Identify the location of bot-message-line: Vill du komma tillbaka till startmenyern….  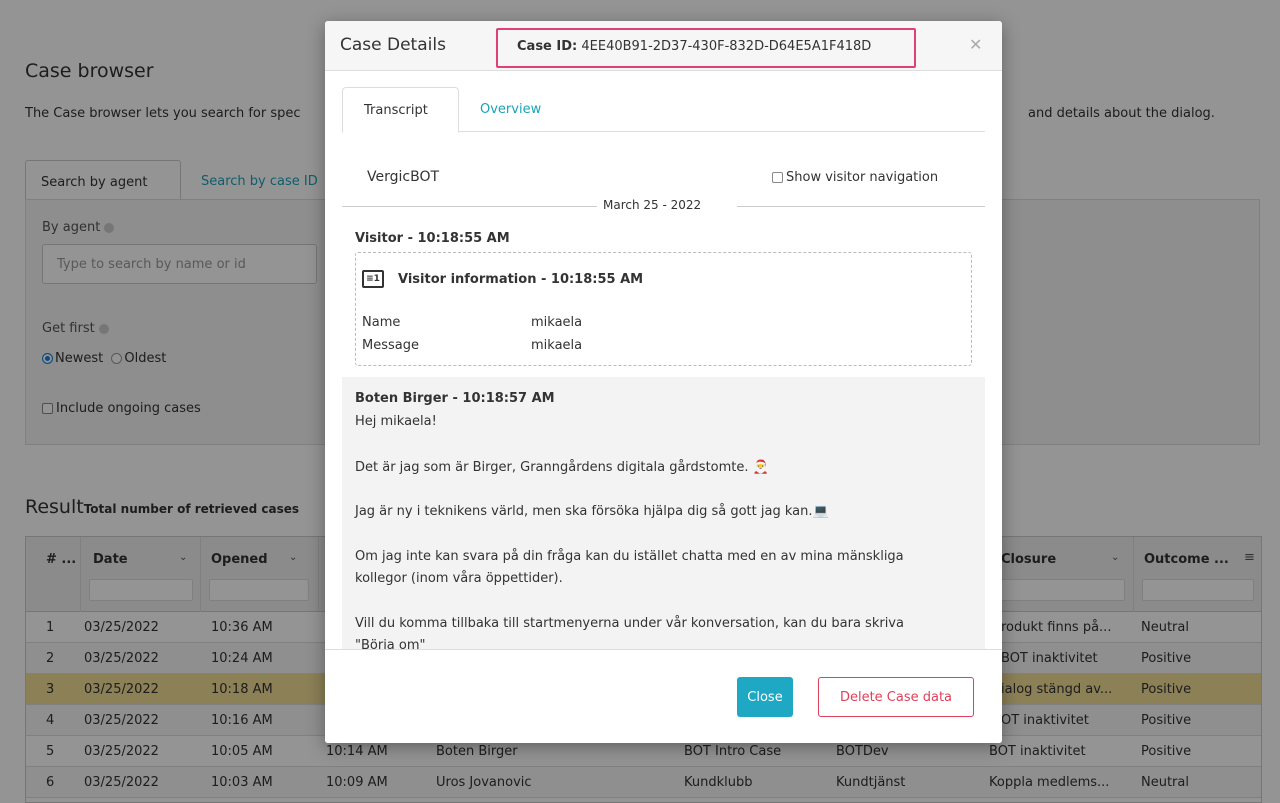
(629, 623).